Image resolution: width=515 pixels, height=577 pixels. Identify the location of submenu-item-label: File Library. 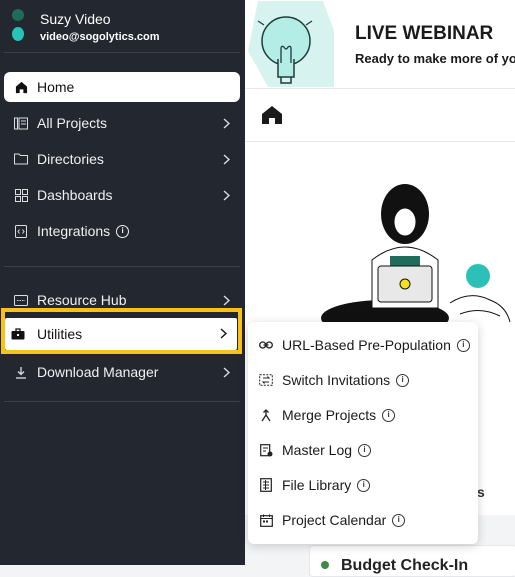
(317, 485).